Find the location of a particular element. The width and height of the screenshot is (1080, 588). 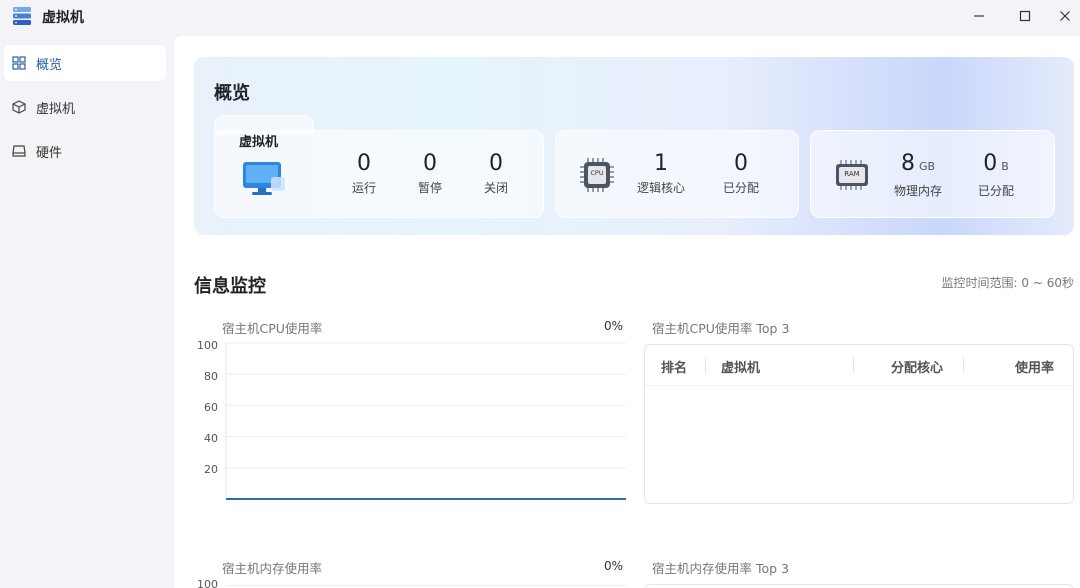

cpu-chip-icon: CPU is located at coordinates (597, 177).